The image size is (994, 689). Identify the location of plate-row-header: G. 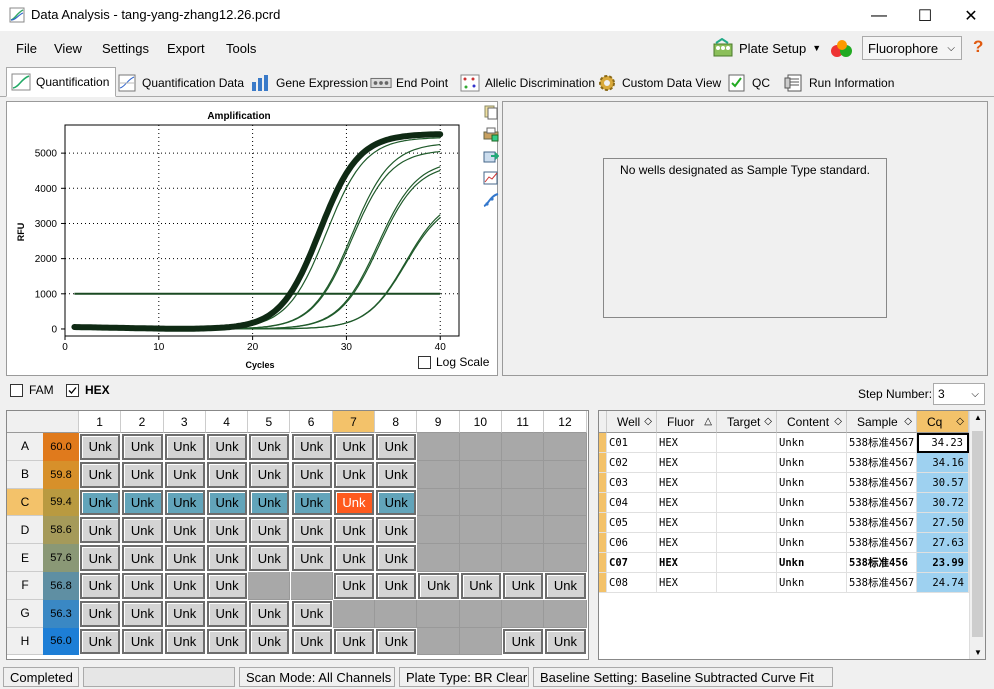
(25, 613).